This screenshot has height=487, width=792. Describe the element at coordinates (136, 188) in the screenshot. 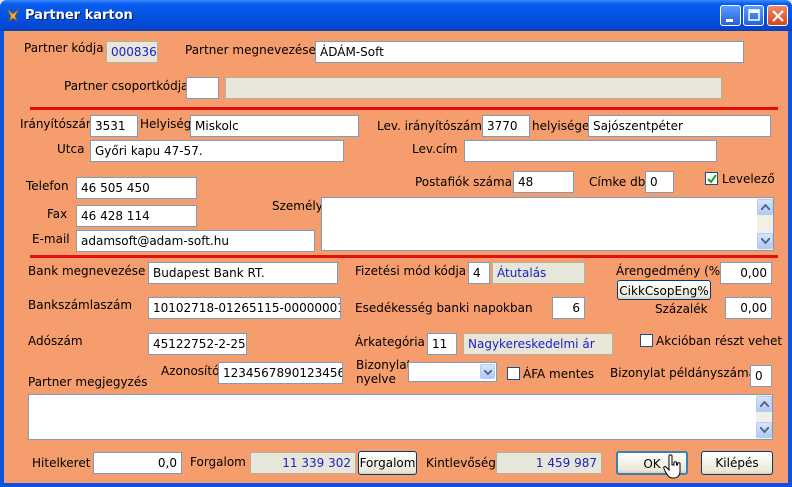

I see `telefon-input: 46 505 450` at that location.